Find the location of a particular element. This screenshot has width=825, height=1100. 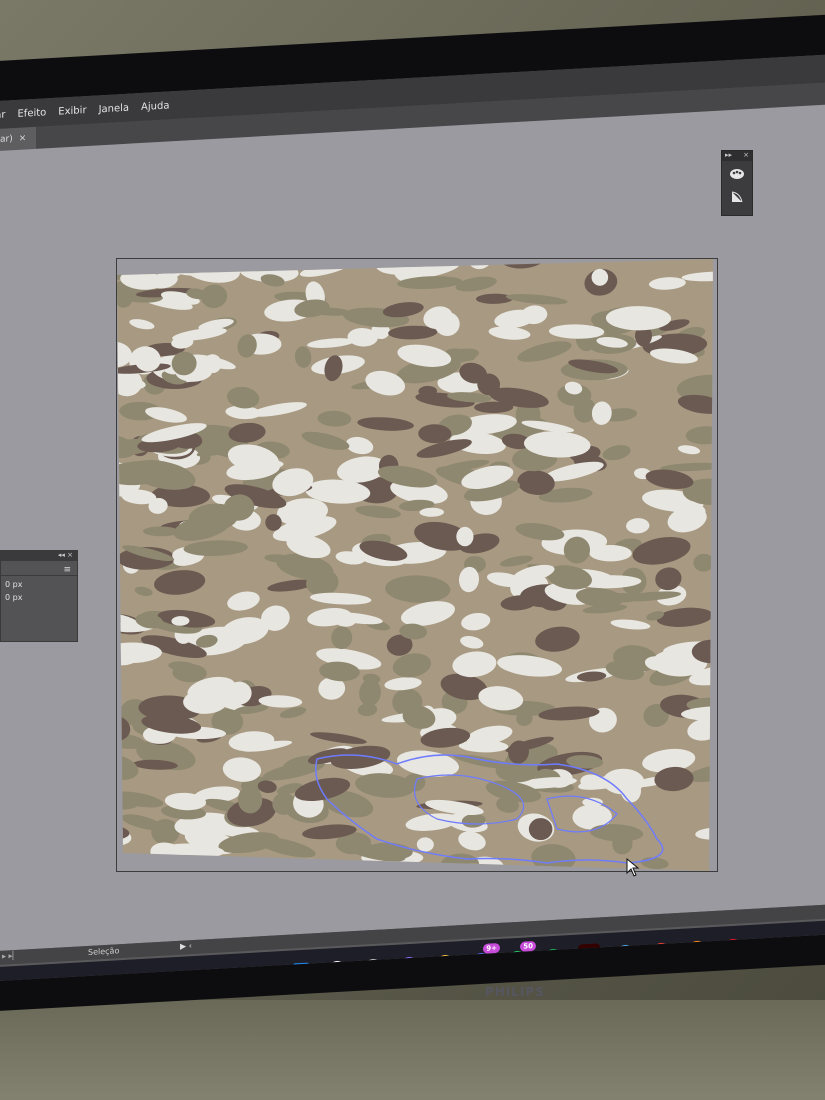

file-explorer-icon is located at coordinates (445, 962).